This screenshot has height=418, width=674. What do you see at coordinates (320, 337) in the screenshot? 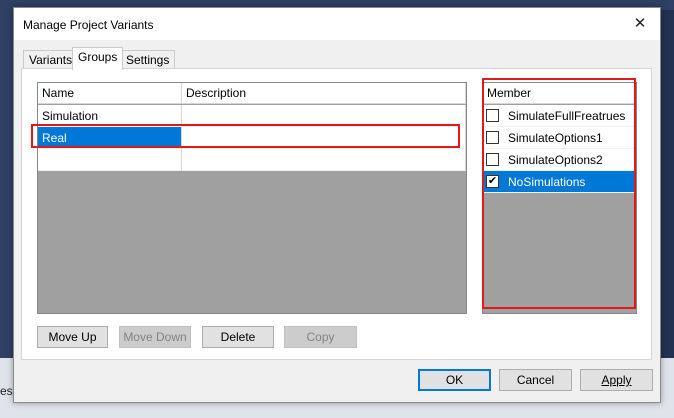
I see `copy-button: Copy` at bounding box center [320, 337].